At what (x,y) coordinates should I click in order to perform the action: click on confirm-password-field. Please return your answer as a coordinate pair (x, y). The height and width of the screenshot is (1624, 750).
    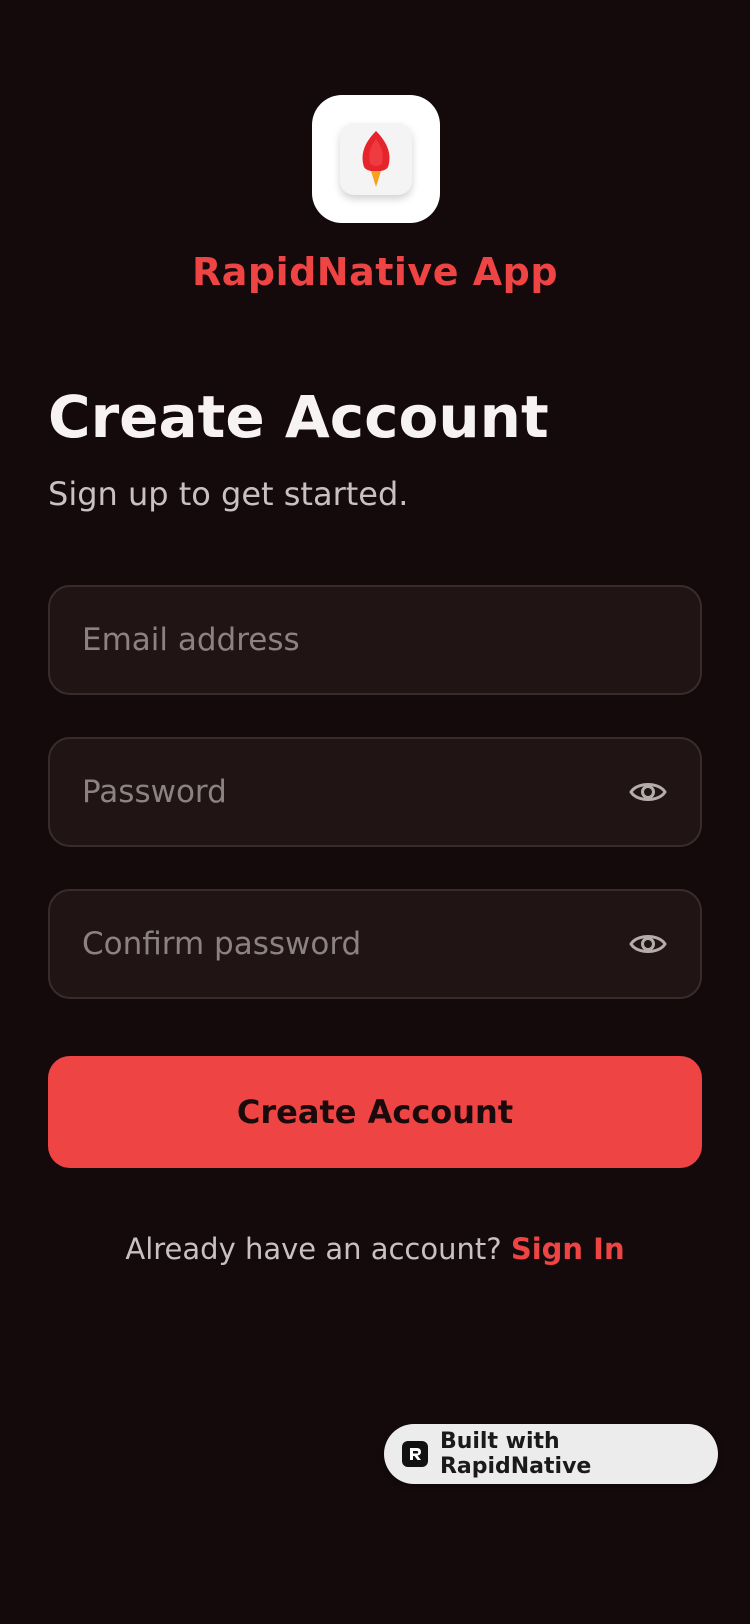
    Looking at the image, I should click on (375, 944).